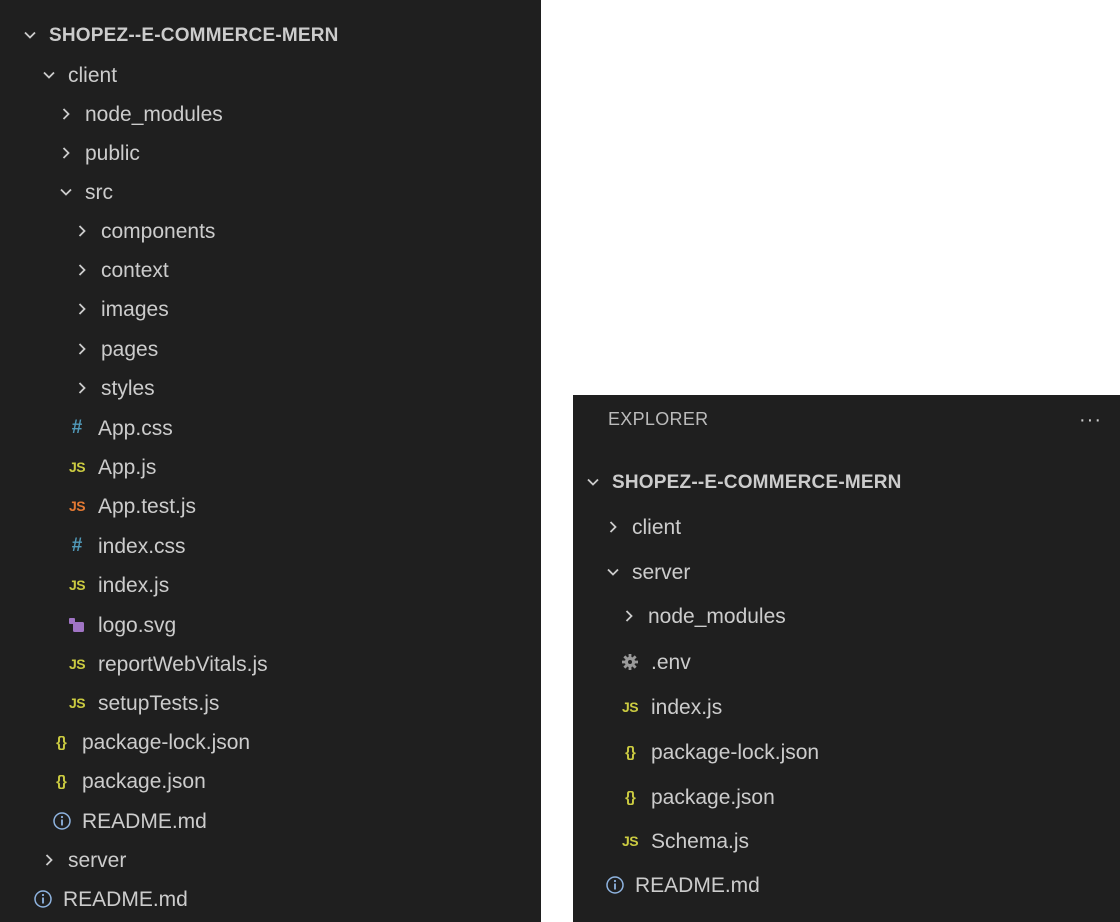 The image size is (1120, 922). I want to click on file-label: Schema.js, so click(700, 841).